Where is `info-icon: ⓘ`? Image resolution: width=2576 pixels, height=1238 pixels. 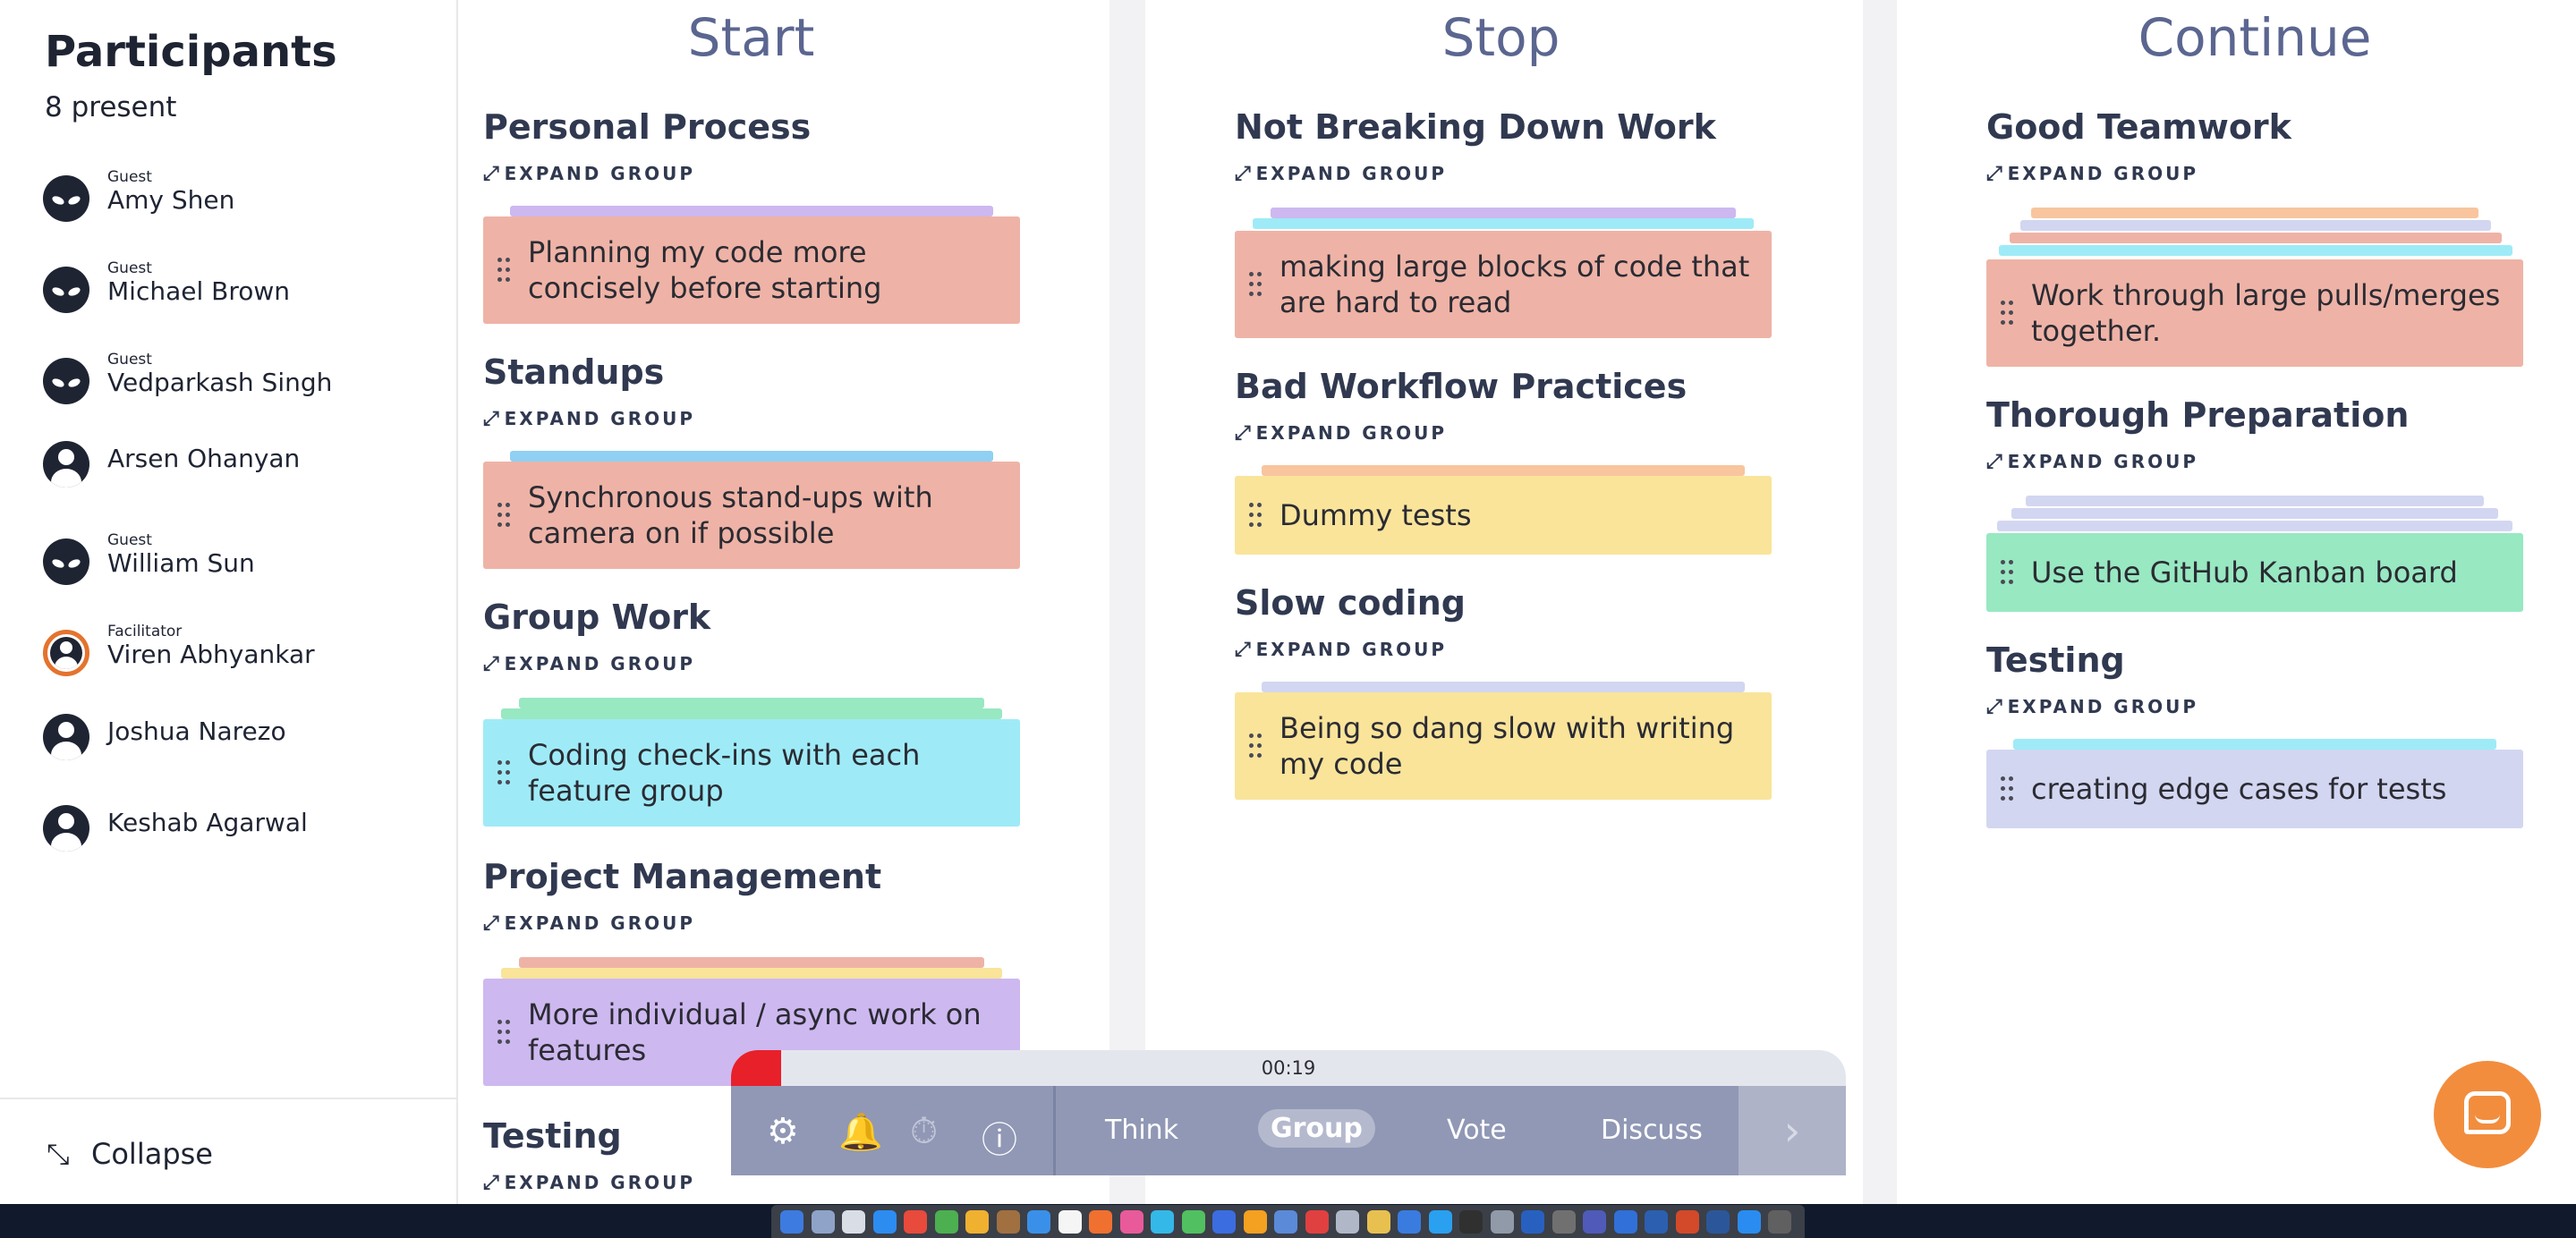 info-icon: ⓘ is located at coordinates (1000, 1137).